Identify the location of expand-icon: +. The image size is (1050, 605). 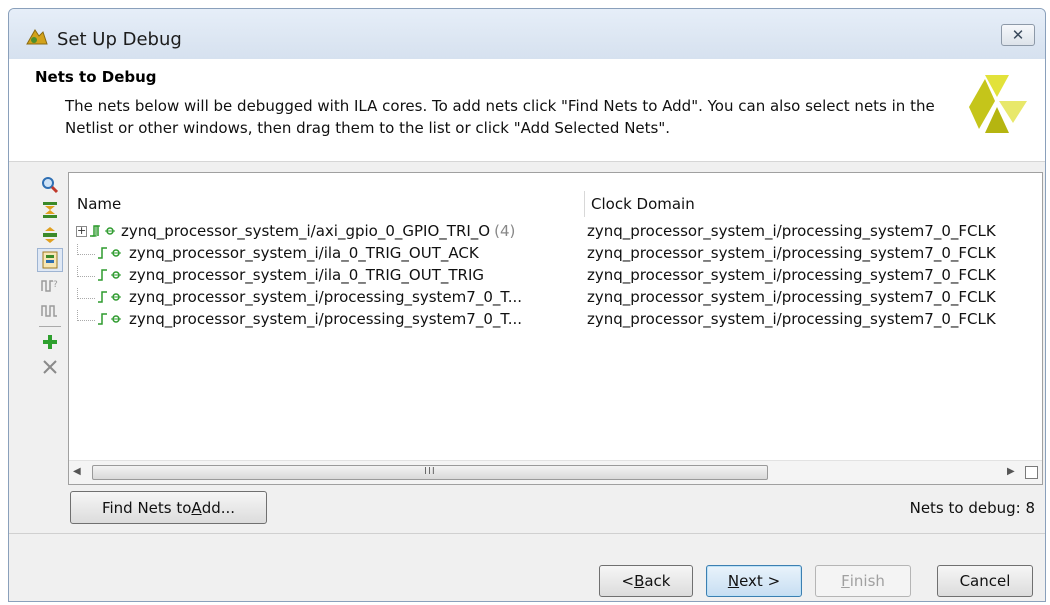
(81, 231).